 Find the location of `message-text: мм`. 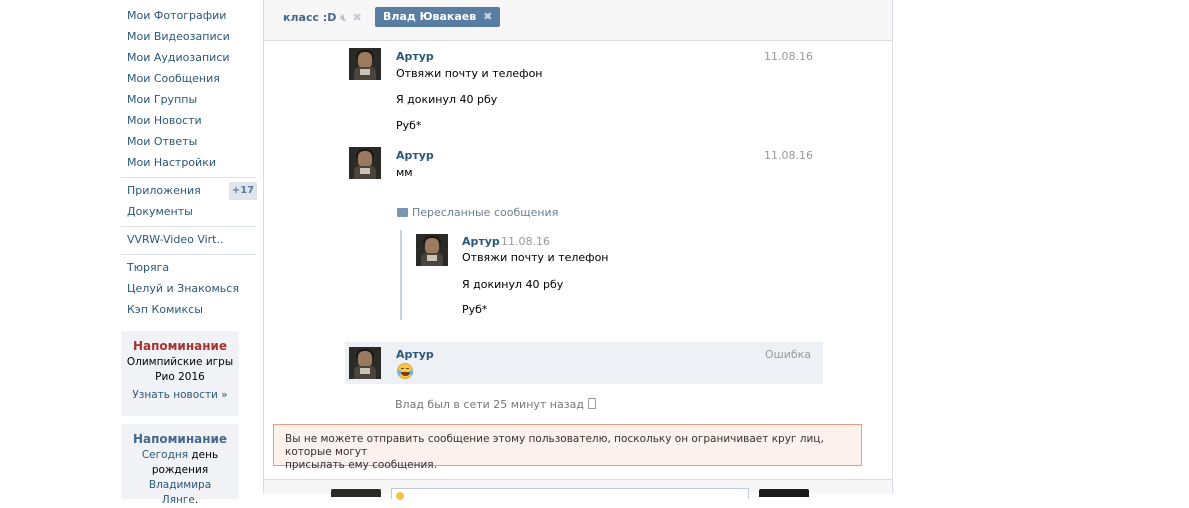

message-text: мм is located at coordinates (404, 172).